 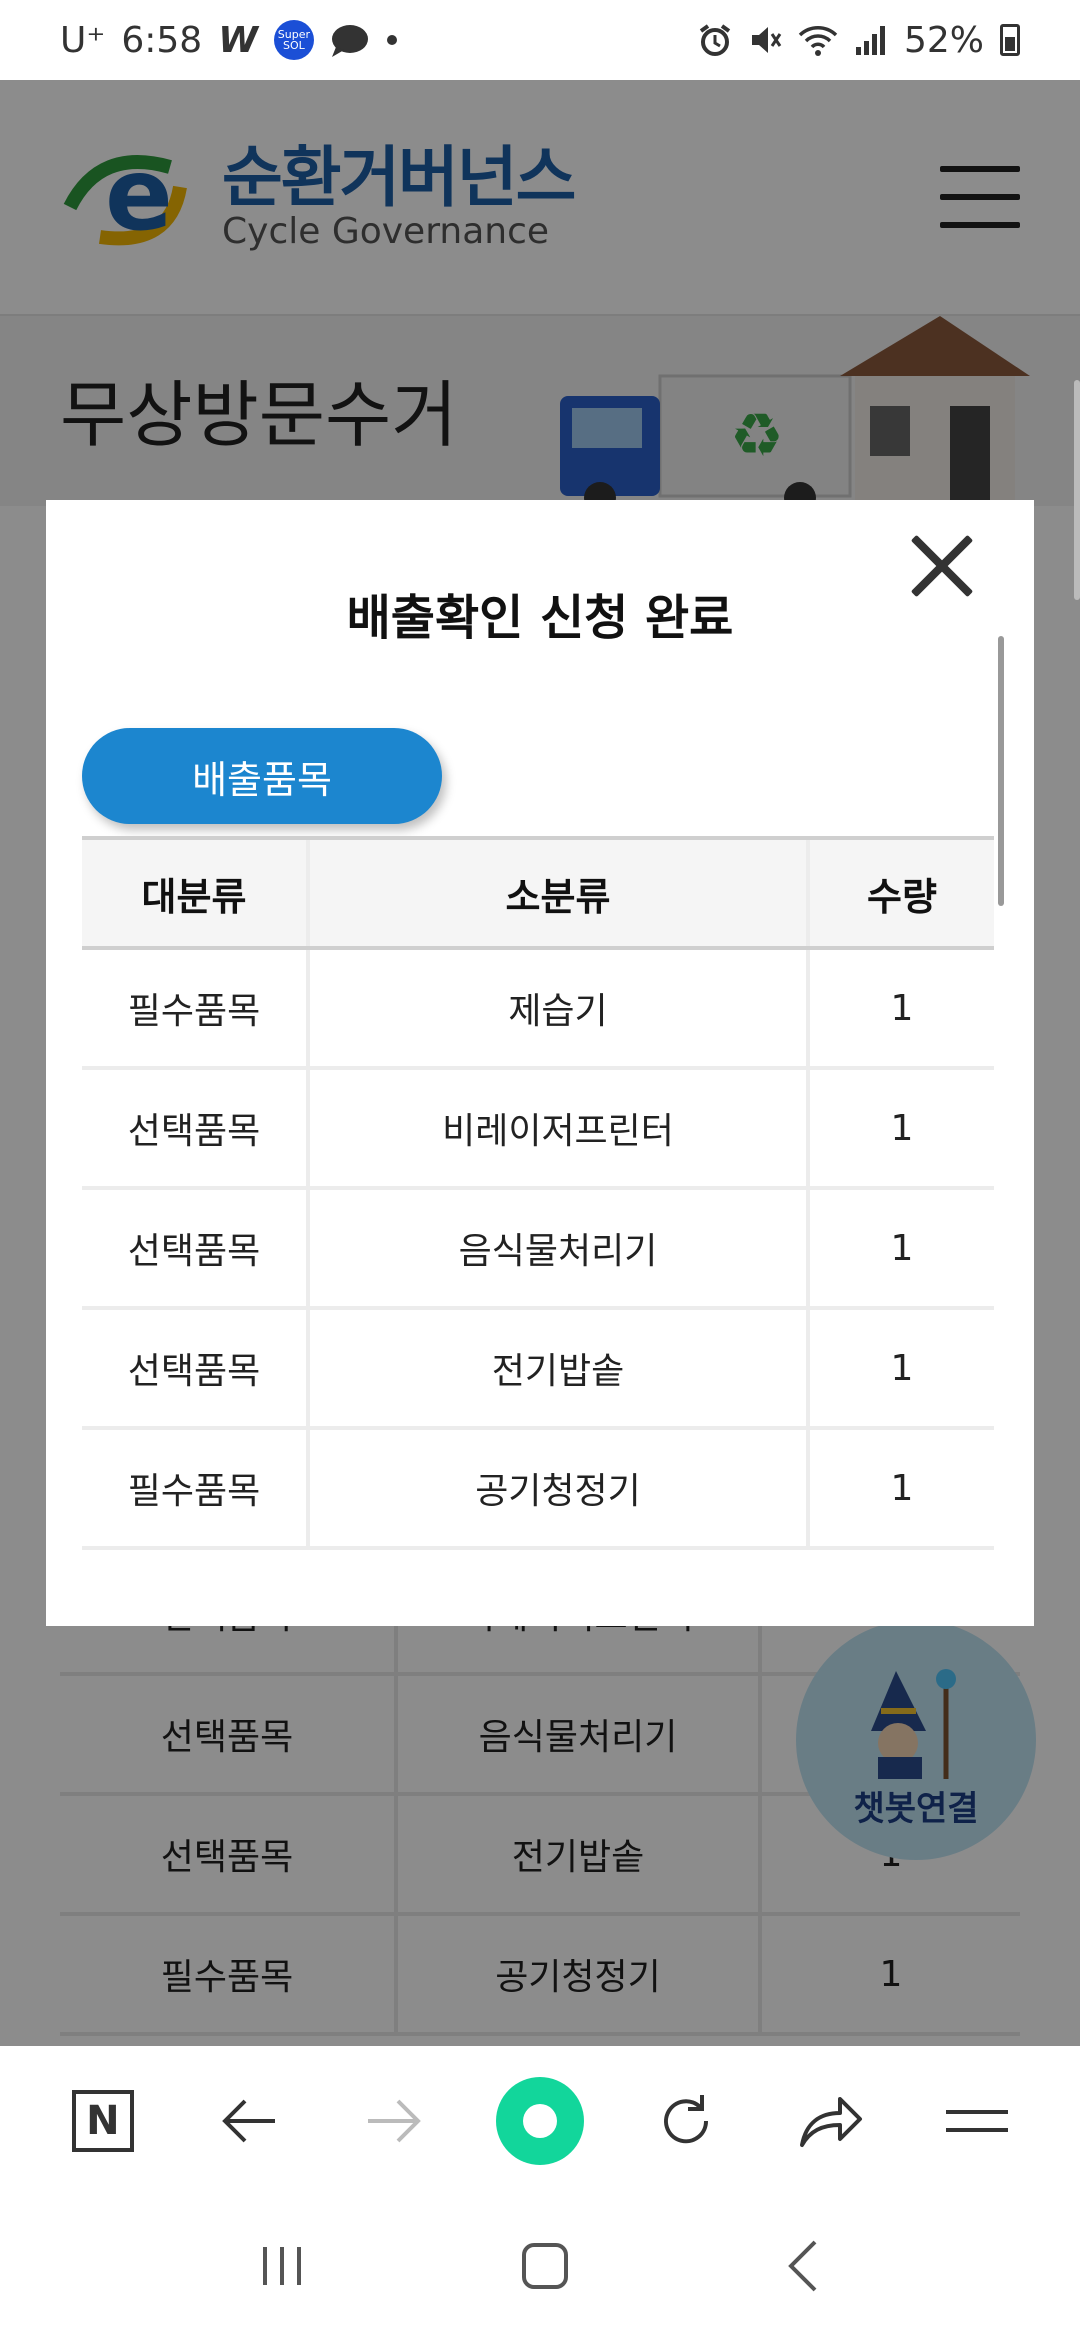 What do you see at coordinates (262, 776) in the screenshot?
I see `item-category-tab: 배출품목` at bounding box center [262, 776].